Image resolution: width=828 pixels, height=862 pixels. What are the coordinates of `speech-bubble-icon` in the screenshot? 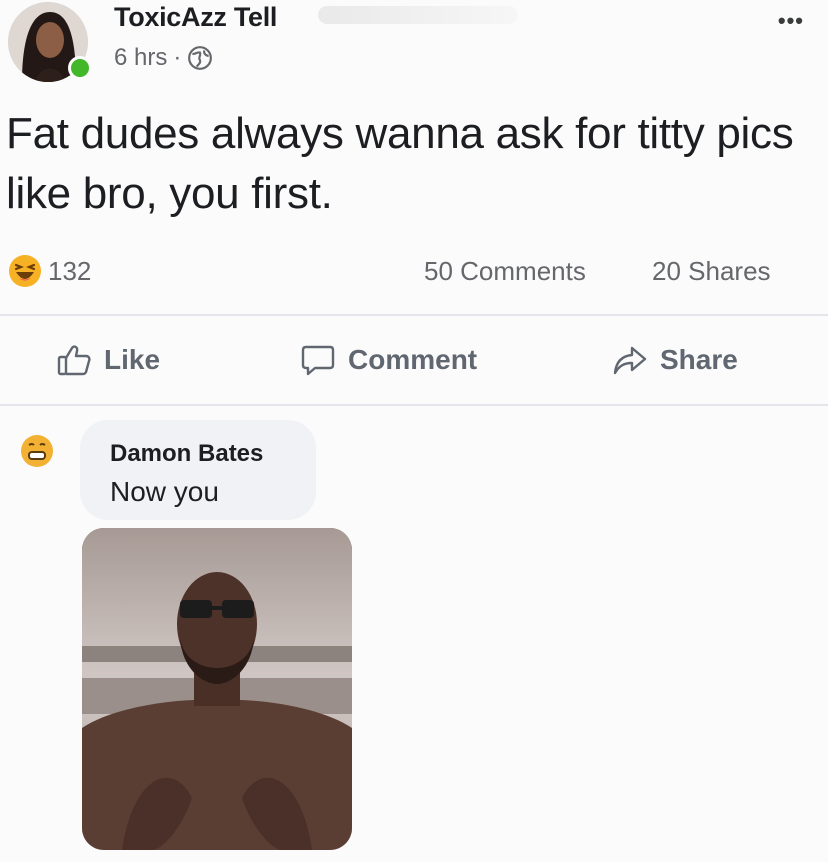 It's located at (318, 360).